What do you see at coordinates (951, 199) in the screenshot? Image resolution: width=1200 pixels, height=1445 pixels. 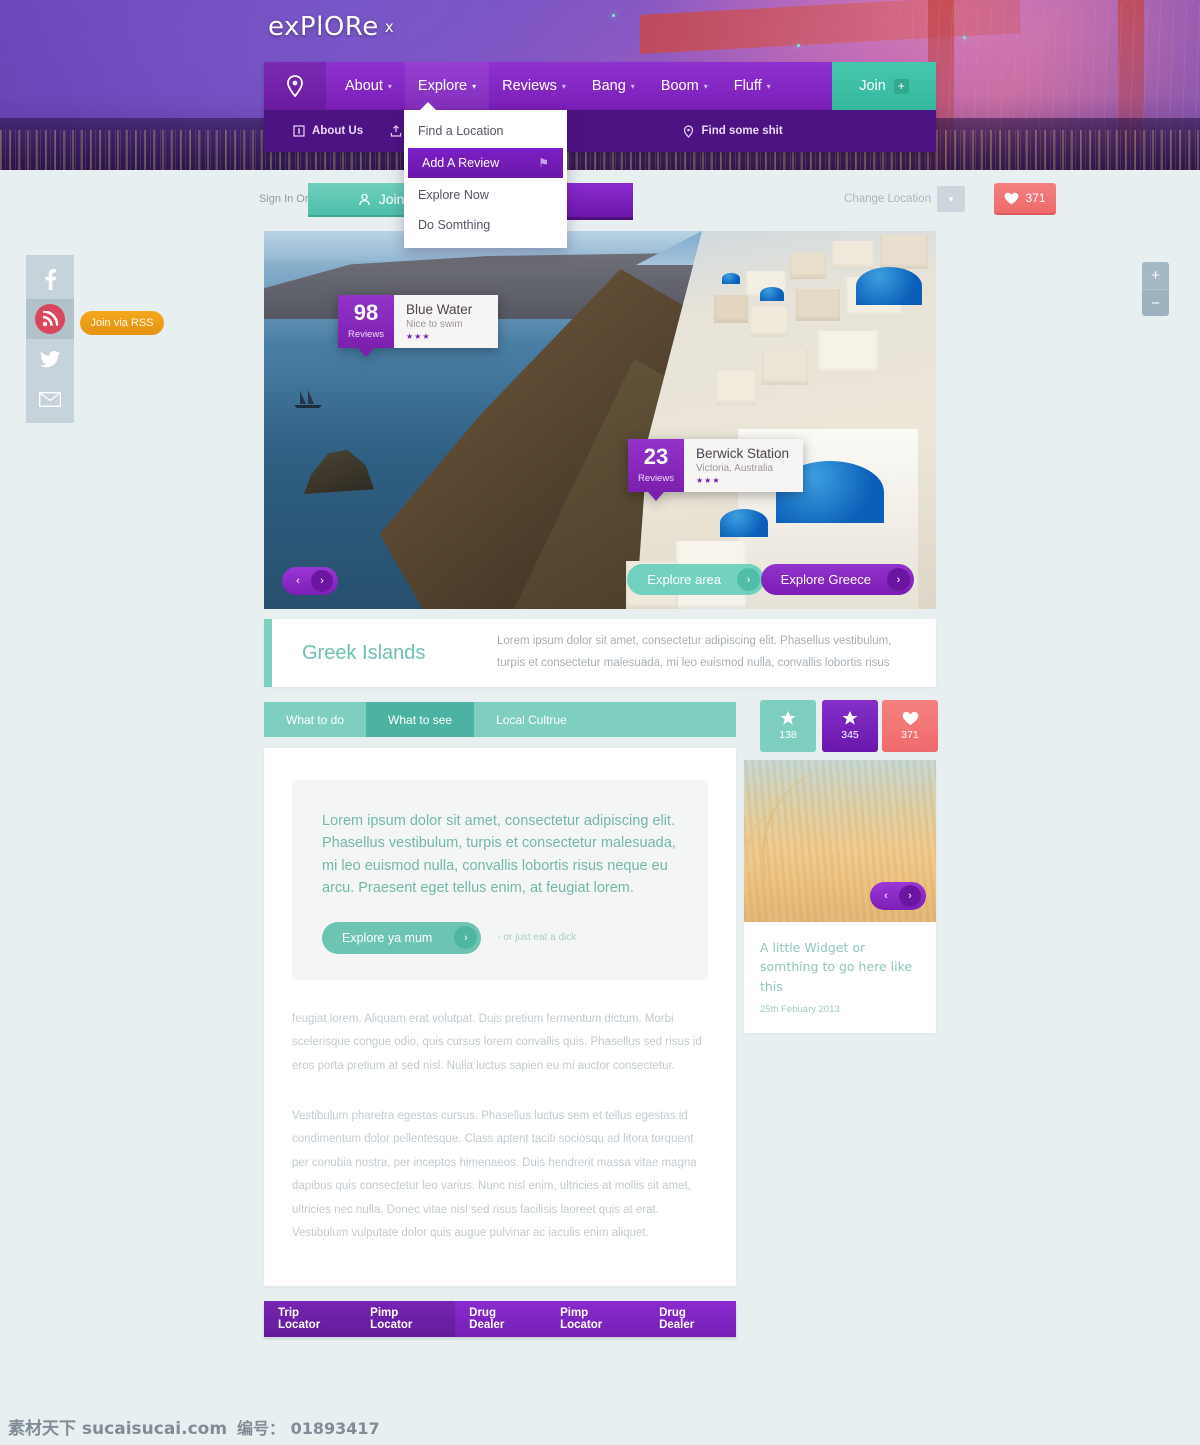 I see `location-dropdown-toggle: ▾` at bounding box center [951, 199].